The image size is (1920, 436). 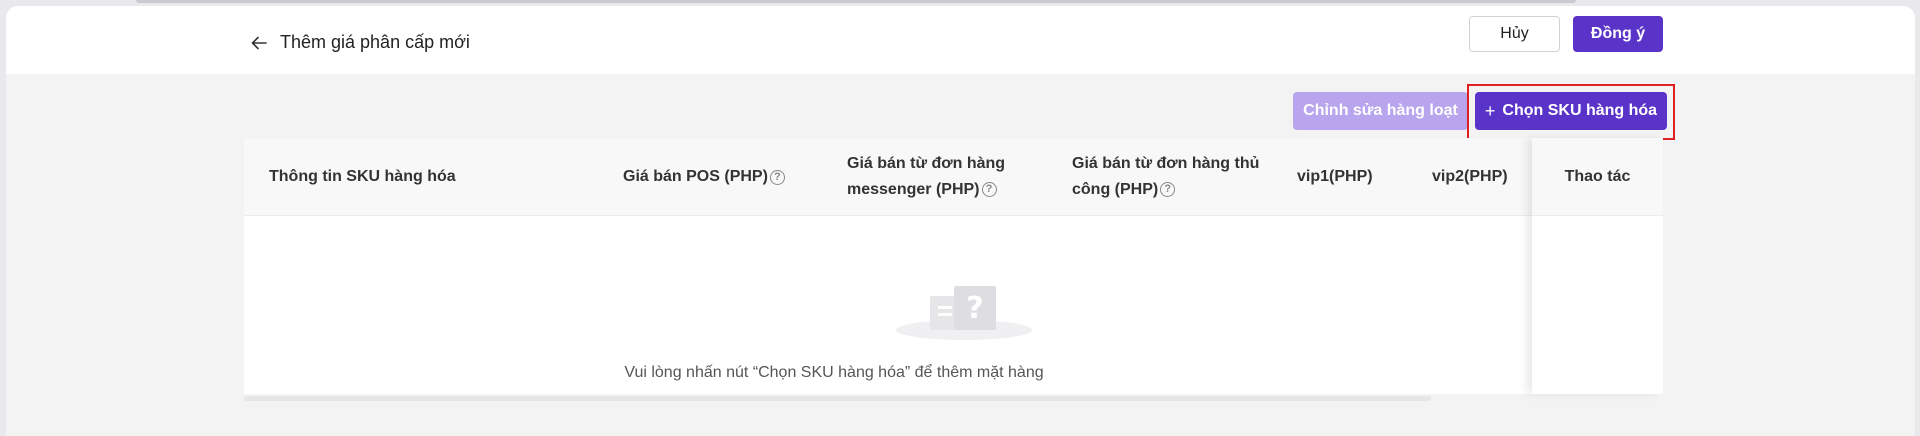 I want to click on select-sku-button: + Chọn SKU hàng hóa, so click(x=1571, y=111).